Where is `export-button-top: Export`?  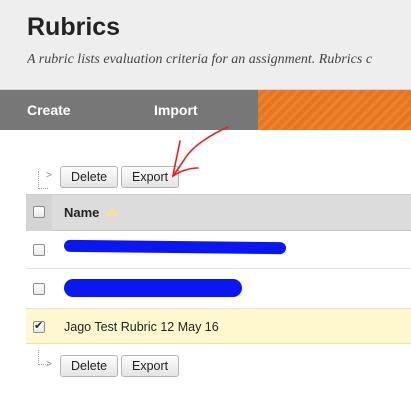 export-button-top: Export is located at coordinates (150, 177).